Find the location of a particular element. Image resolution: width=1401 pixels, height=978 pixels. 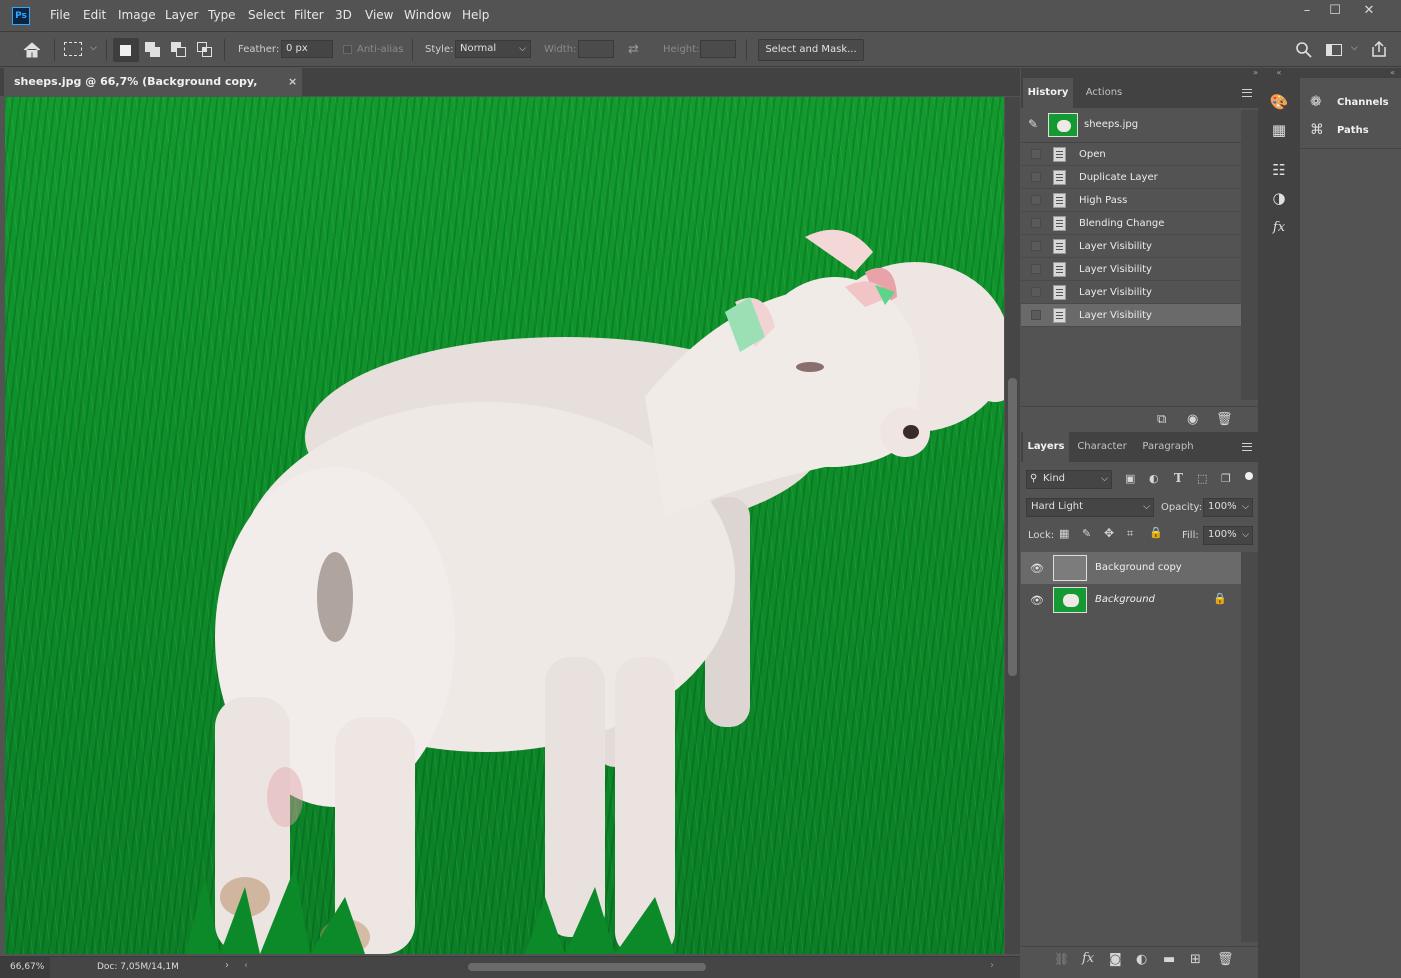

blend-mode-select: Hard Light ⌵ is located at coordinates (1090, 507).